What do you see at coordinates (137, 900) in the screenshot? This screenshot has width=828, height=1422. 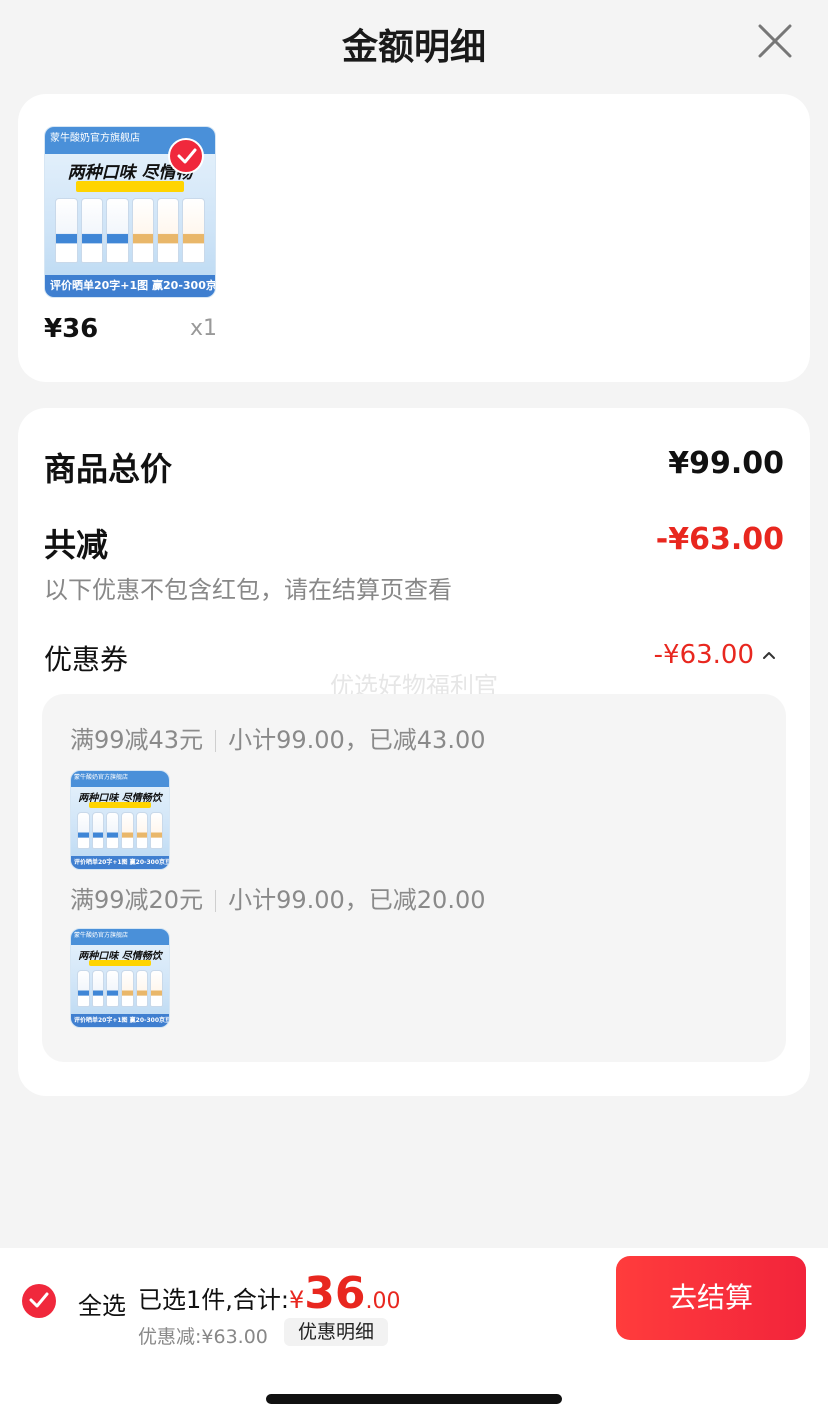 I see `coupon-rule: 满99减20元` at bounding box center [137, 900].